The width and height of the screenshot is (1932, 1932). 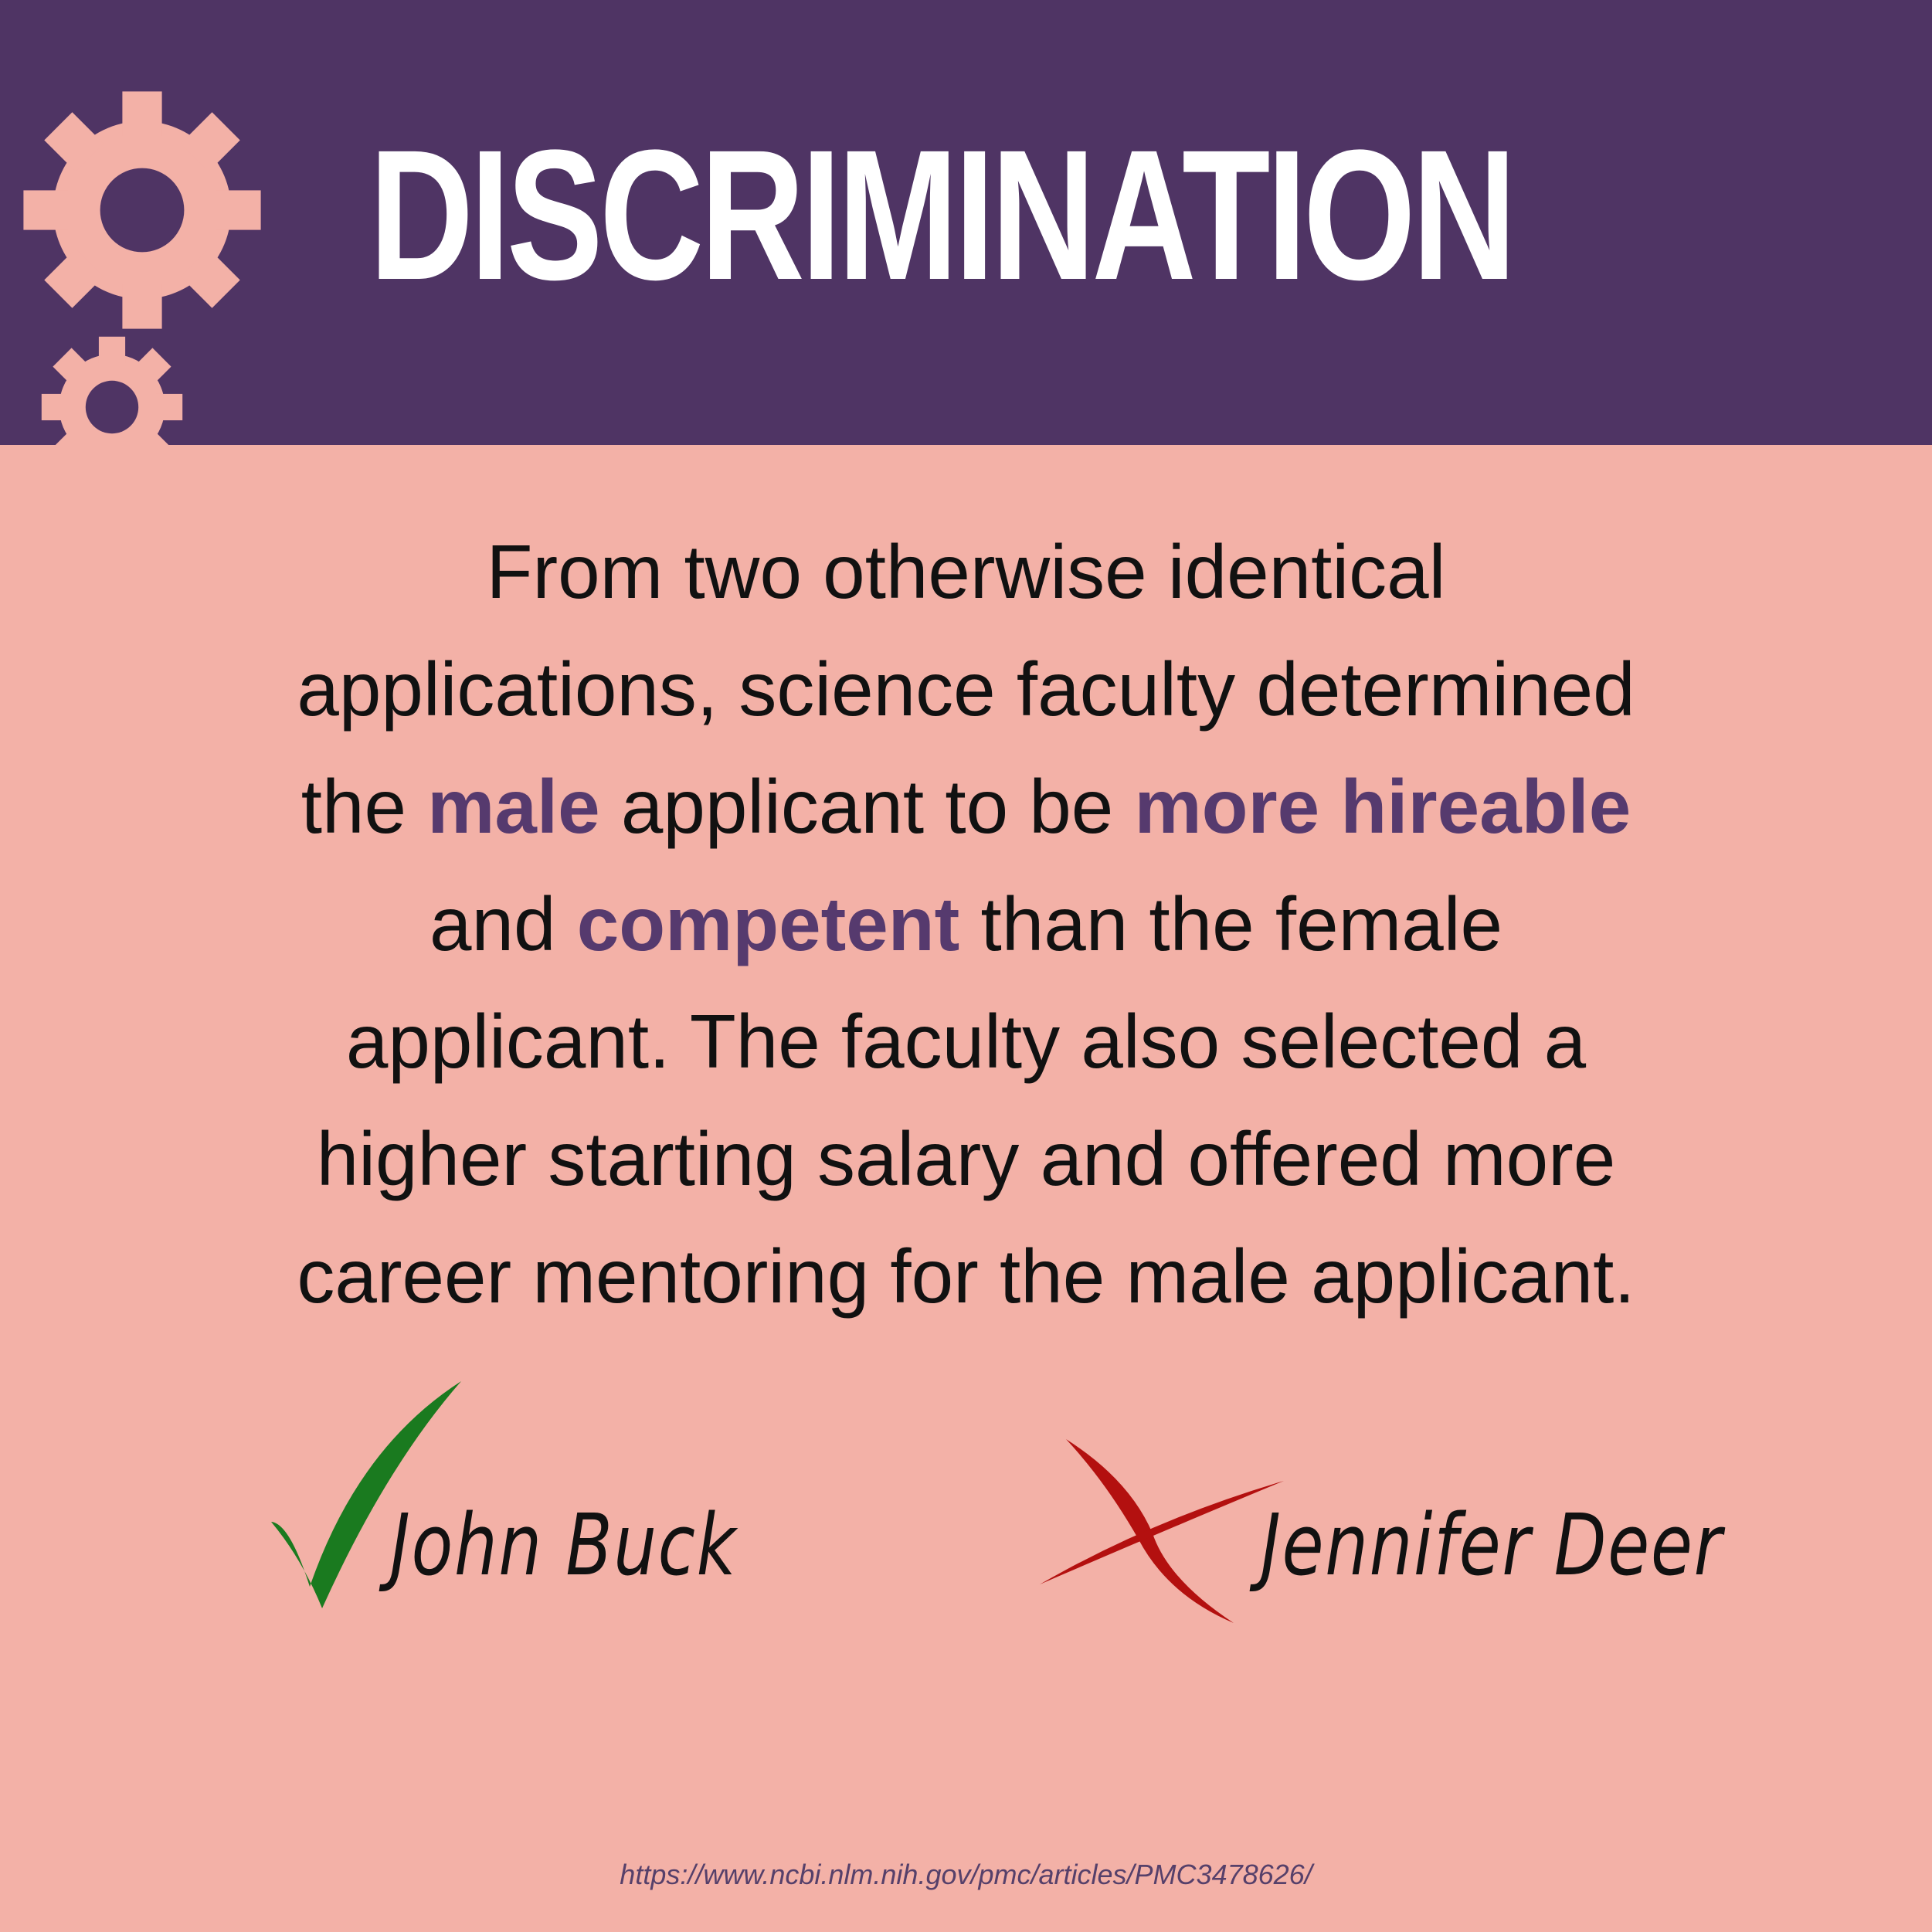 What do you see at coordinates (1231, 923) in the screenshot?
I see `body-line: than the female` at bounding box center [1231, 923].